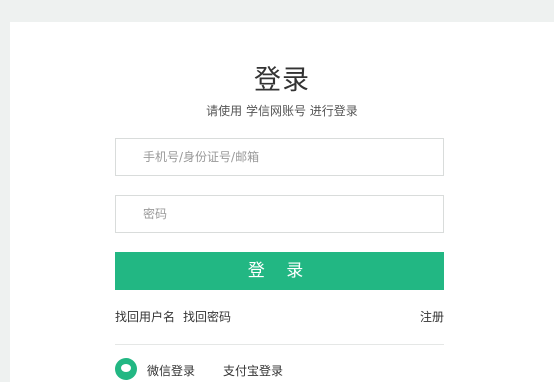 This screenshot has height=382, width=554. Describe the element at coordinates (279, 271) in the screenshot. I see `login-button: 登 录` at that location.